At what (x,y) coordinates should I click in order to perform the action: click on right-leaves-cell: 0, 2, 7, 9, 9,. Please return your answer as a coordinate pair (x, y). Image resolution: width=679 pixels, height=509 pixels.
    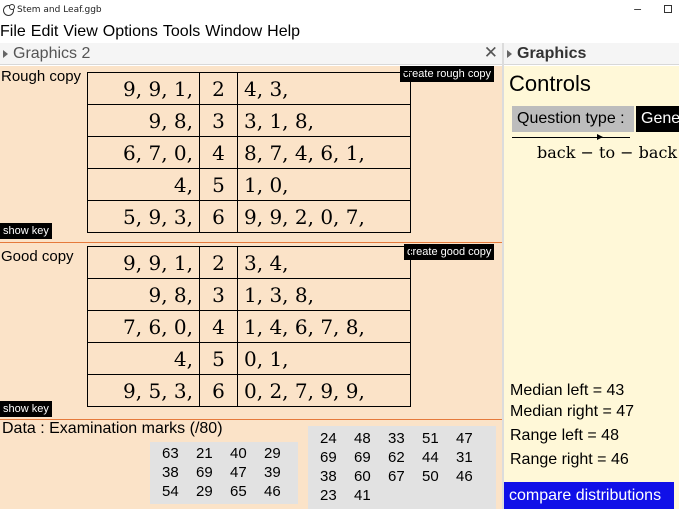
    Looking at the image, I should click on (324, 390).